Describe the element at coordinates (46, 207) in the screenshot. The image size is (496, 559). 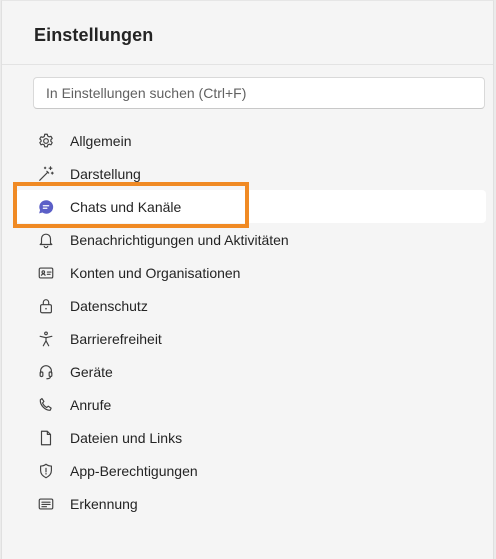
I see `chat-icon` at that location.